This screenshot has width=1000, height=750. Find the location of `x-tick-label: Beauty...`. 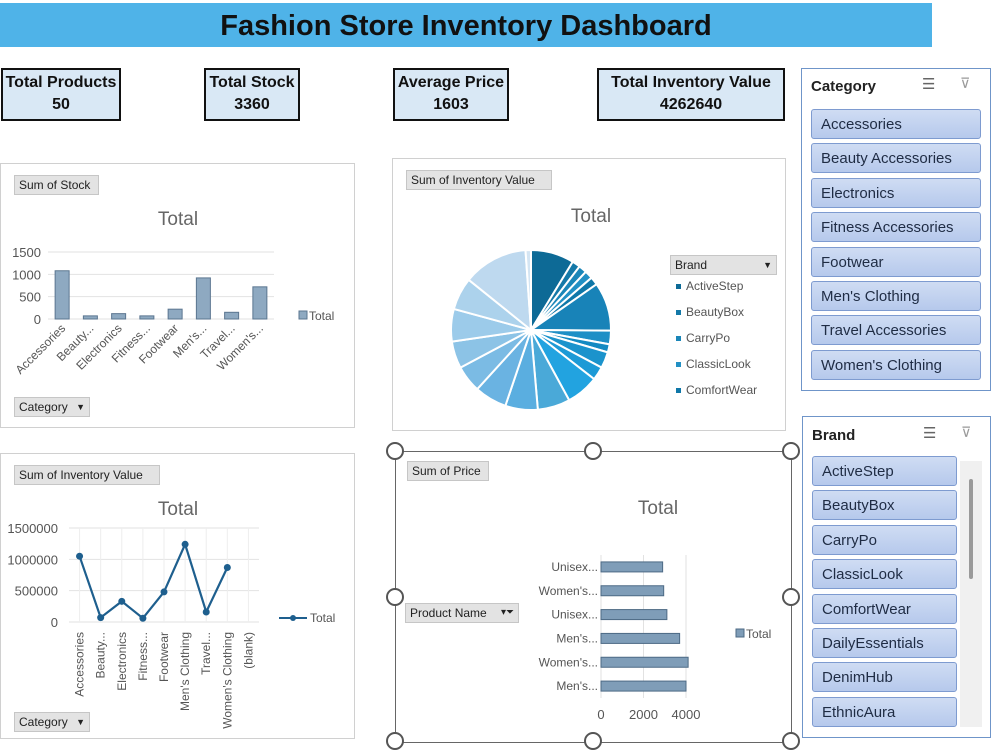

x-tick-label: Beauty... is located at coordinates (101, 655).